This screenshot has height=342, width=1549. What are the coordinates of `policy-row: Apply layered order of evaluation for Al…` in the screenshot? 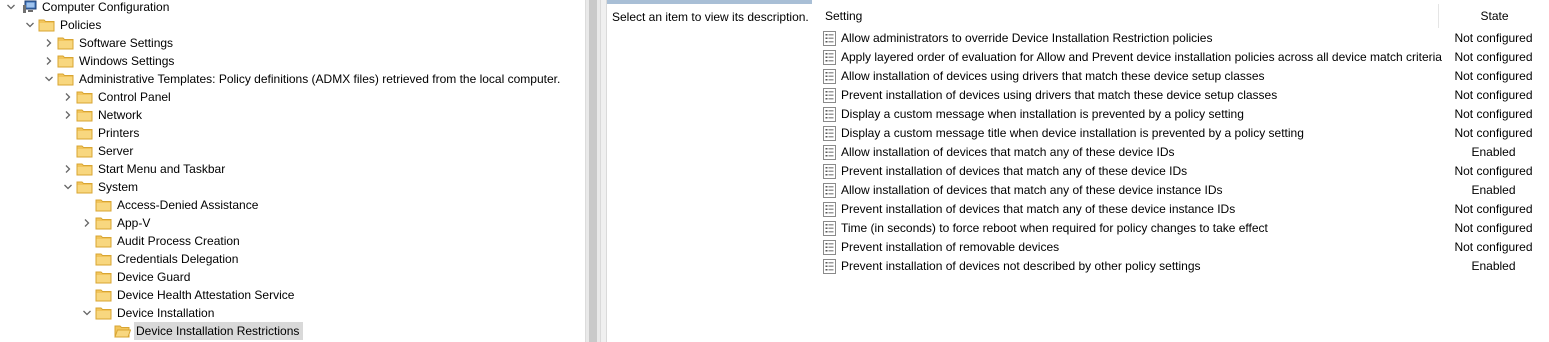 It's located at (1184, 57).